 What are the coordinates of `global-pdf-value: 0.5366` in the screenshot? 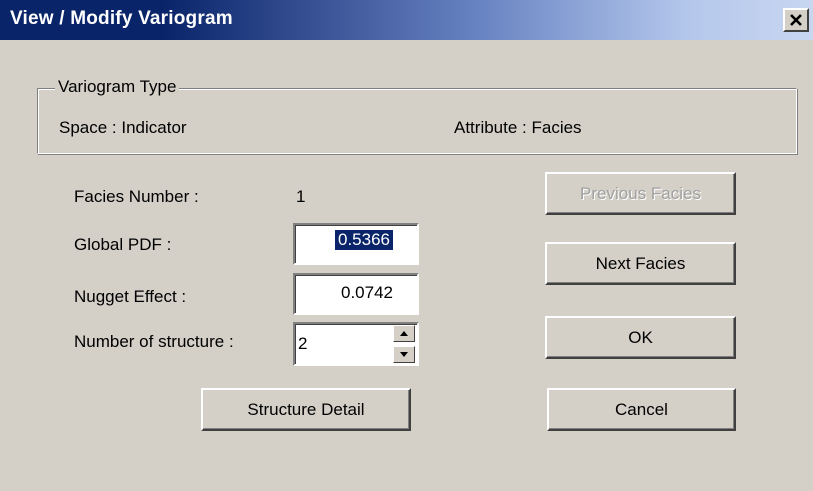 It's located at (364, 240).